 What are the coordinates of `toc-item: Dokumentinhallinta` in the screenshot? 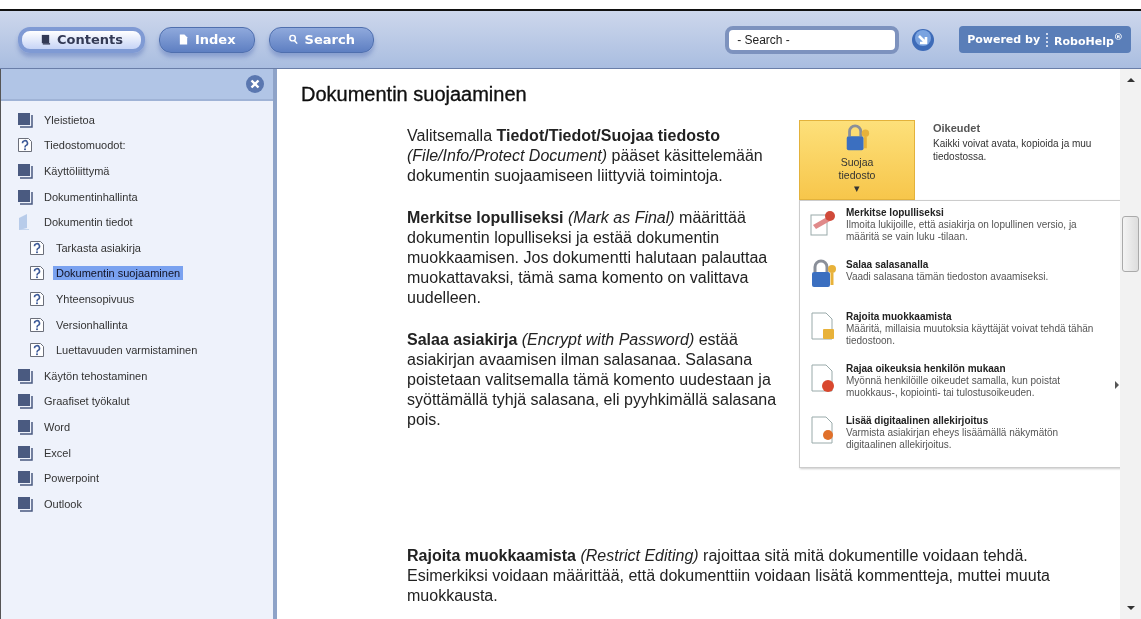 It's located at (91, 196).